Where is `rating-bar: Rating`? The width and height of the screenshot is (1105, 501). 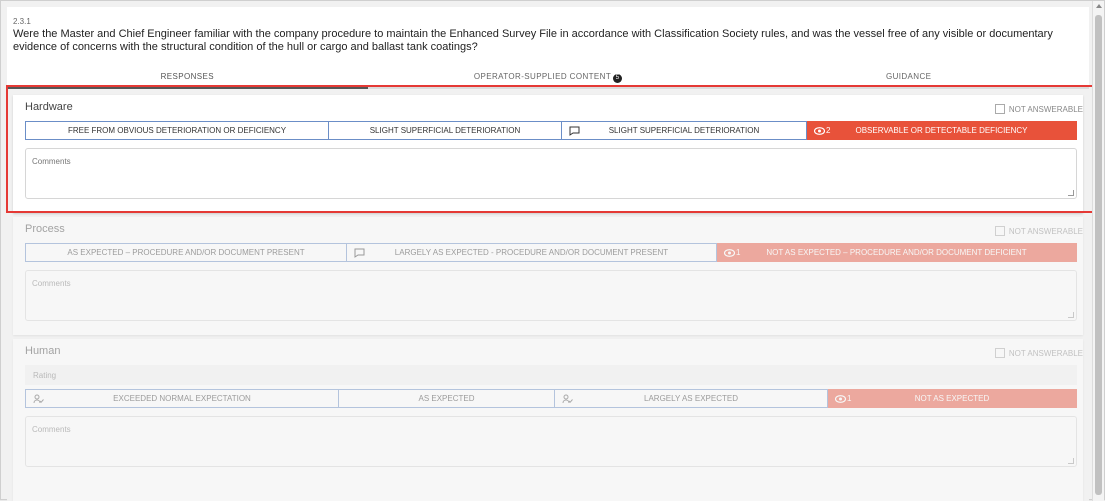
rating-bar: Rating is located at coordinates (551, 375).